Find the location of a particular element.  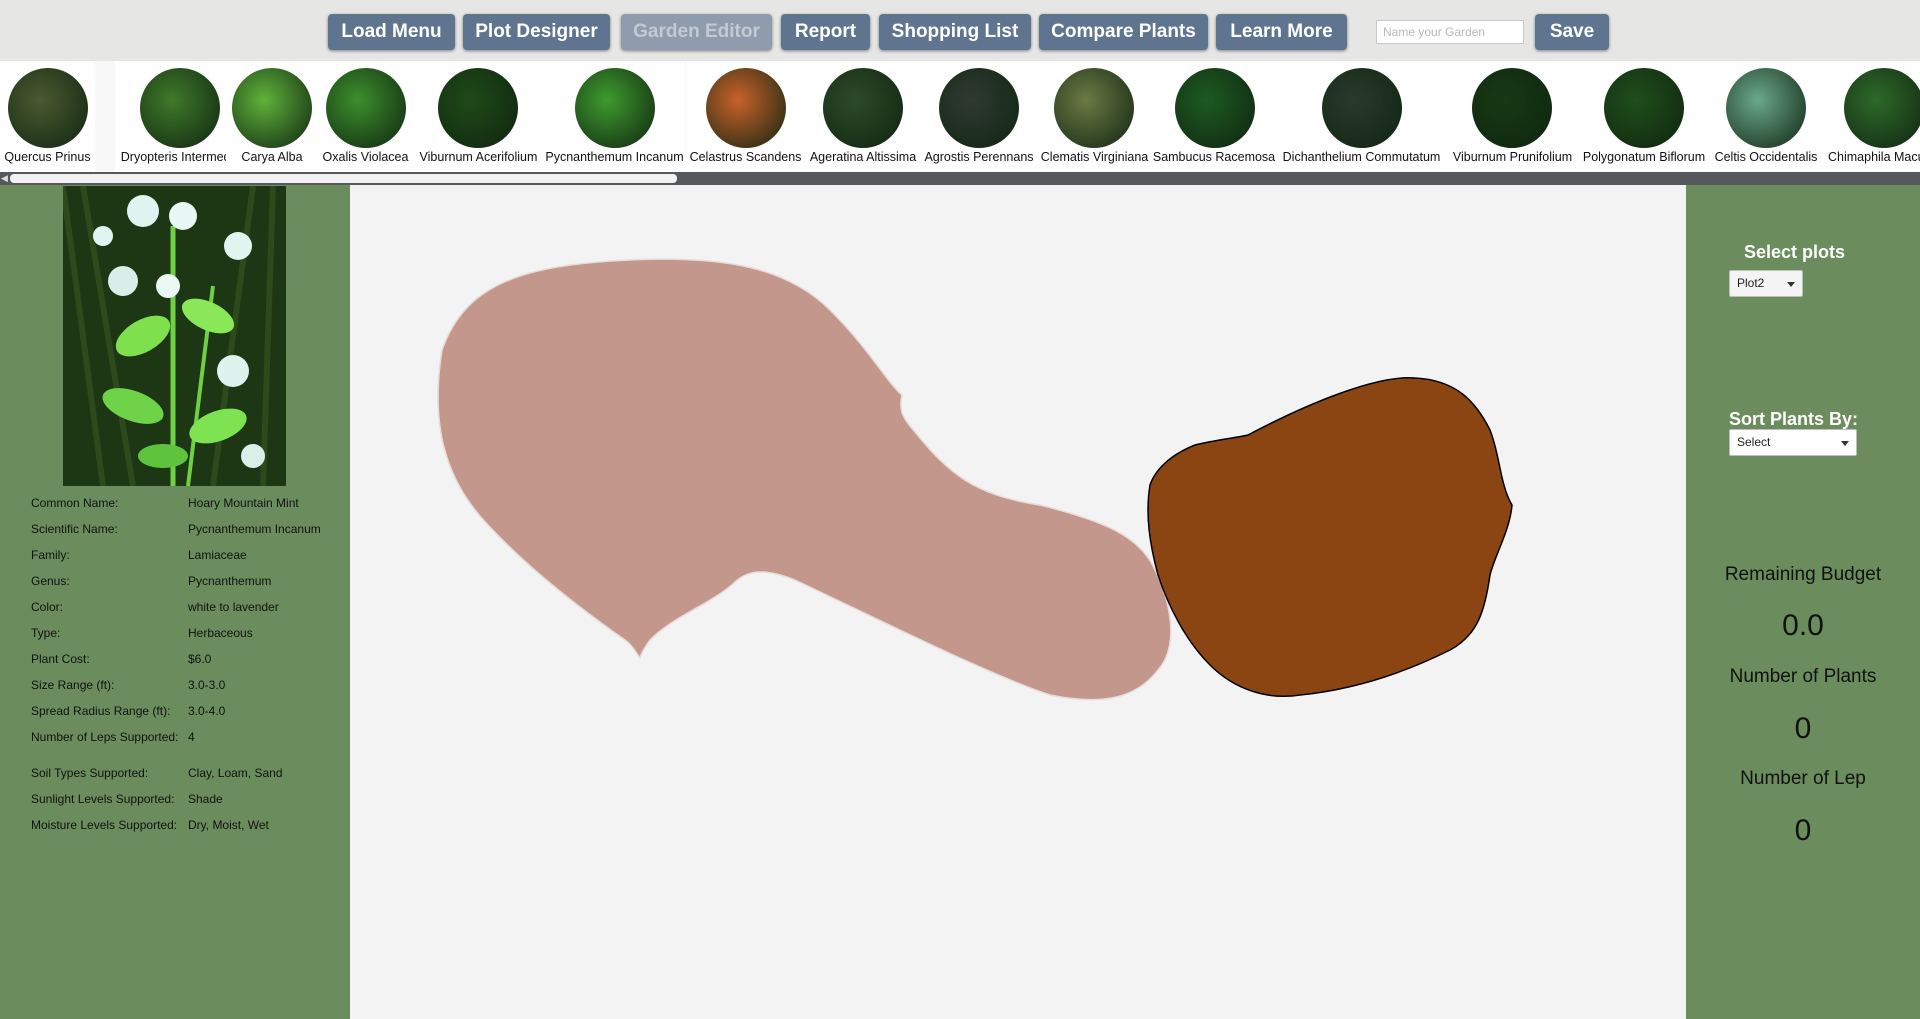

remaining-budget-value: 0.0 is located at coordinates (1803, 625).